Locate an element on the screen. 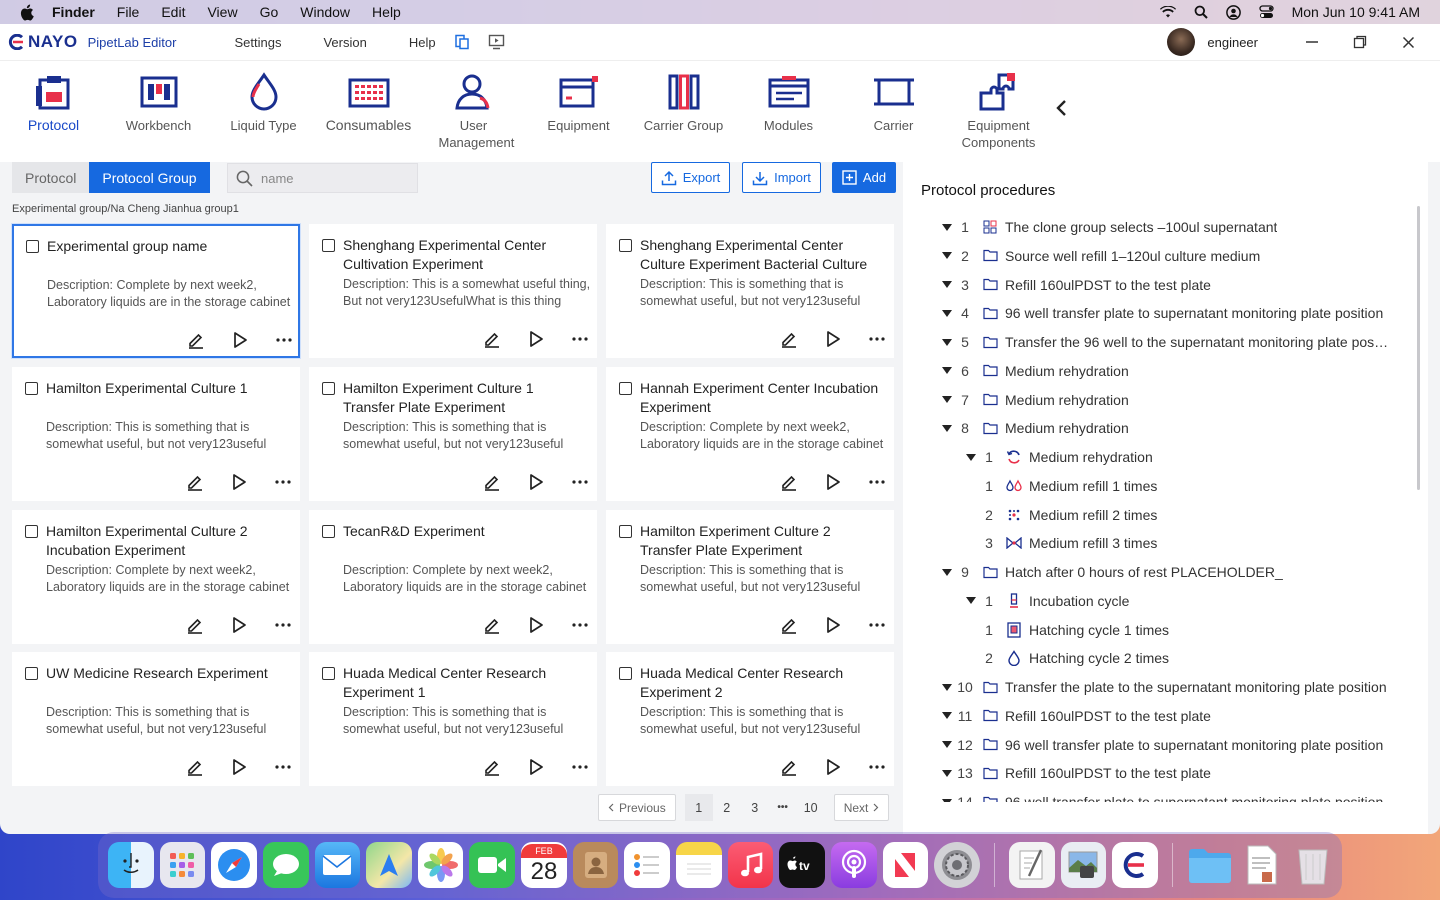 The width and height of the screenshot is (1440, 900). contacts-icon is located at coordinates (595, 865).